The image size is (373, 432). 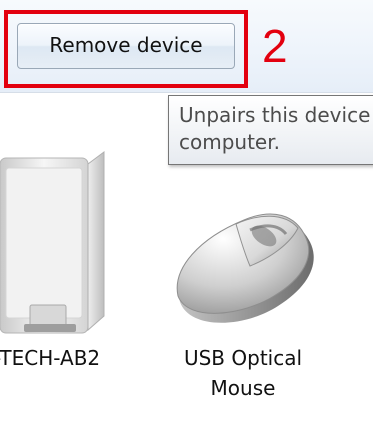 What do you see at coordinates (243, 373) in the screenshot?
I see `device-label-usb-optical-mouse: USB Optical Mouse` at bounding box center [243, 373].